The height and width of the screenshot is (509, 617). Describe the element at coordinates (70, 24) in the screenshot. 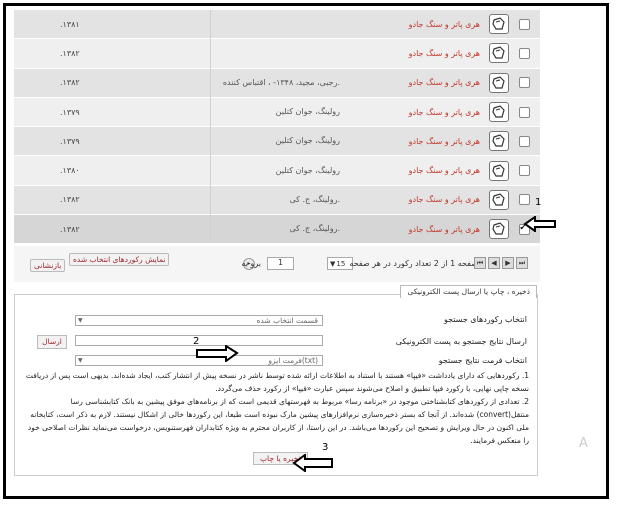

I see `row-date: .۱۳۸۱` at that location.